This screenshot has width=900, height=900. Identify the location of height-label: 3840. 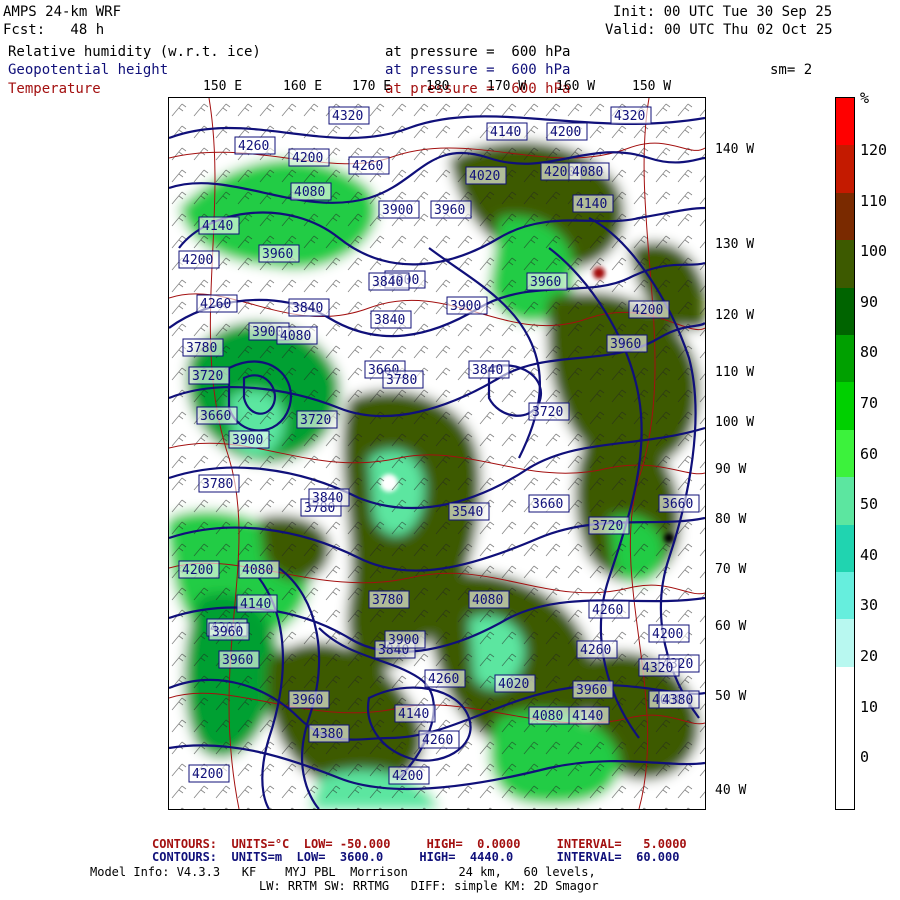
(389, 281).